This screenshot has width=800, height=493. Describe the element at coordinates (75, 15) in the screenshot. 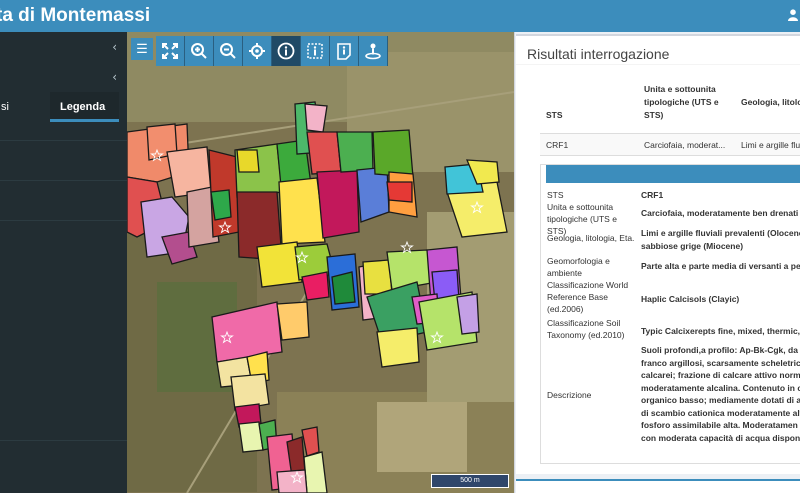

I see `app-title: ta di Montemassi` at that location.